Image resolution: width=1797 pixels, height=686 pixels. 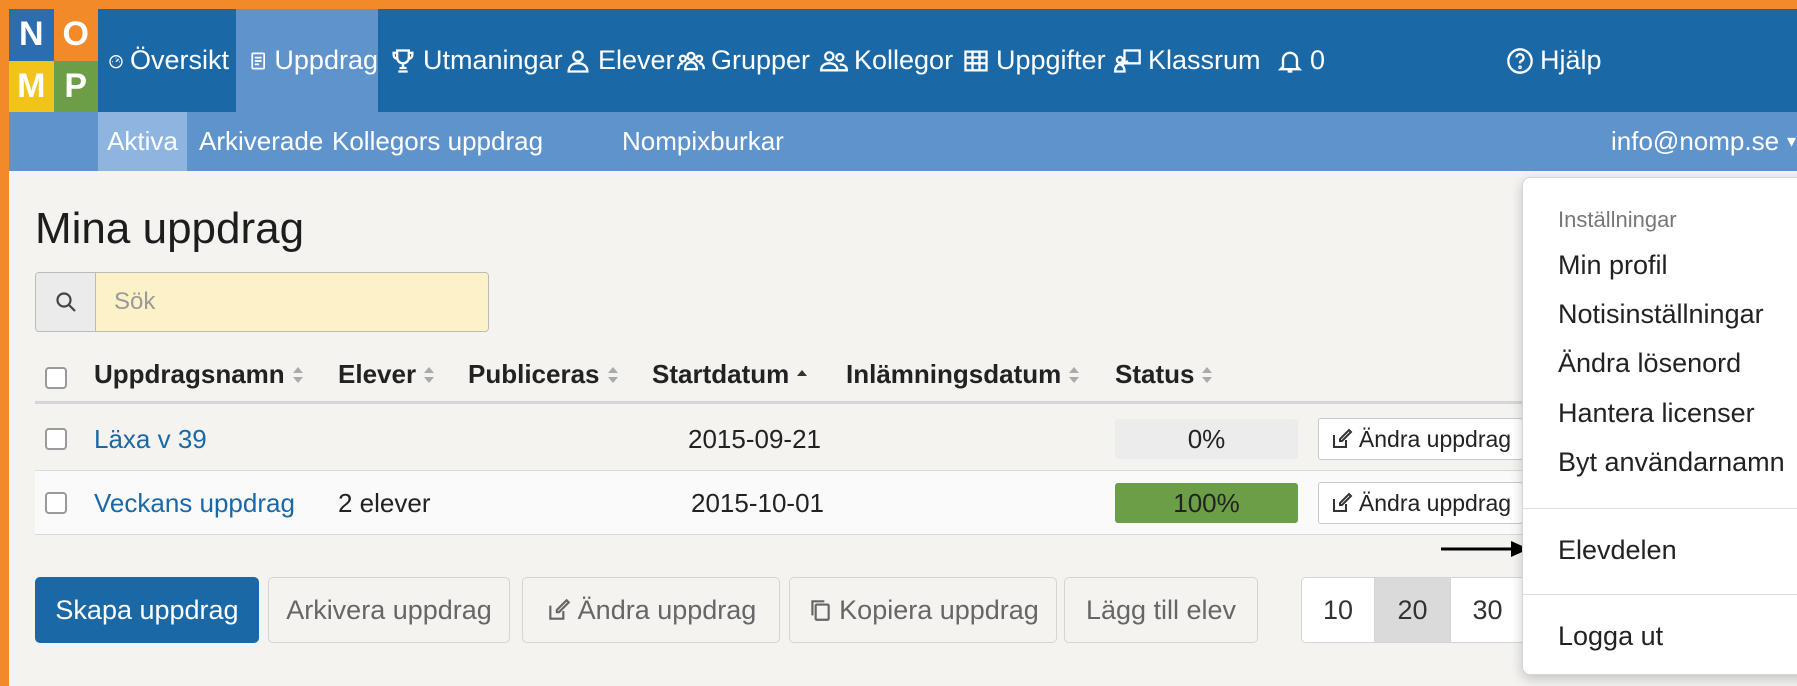 I want to click on menu-item-notification-settings: Notisinställningar, so click(x=1661, y=314).